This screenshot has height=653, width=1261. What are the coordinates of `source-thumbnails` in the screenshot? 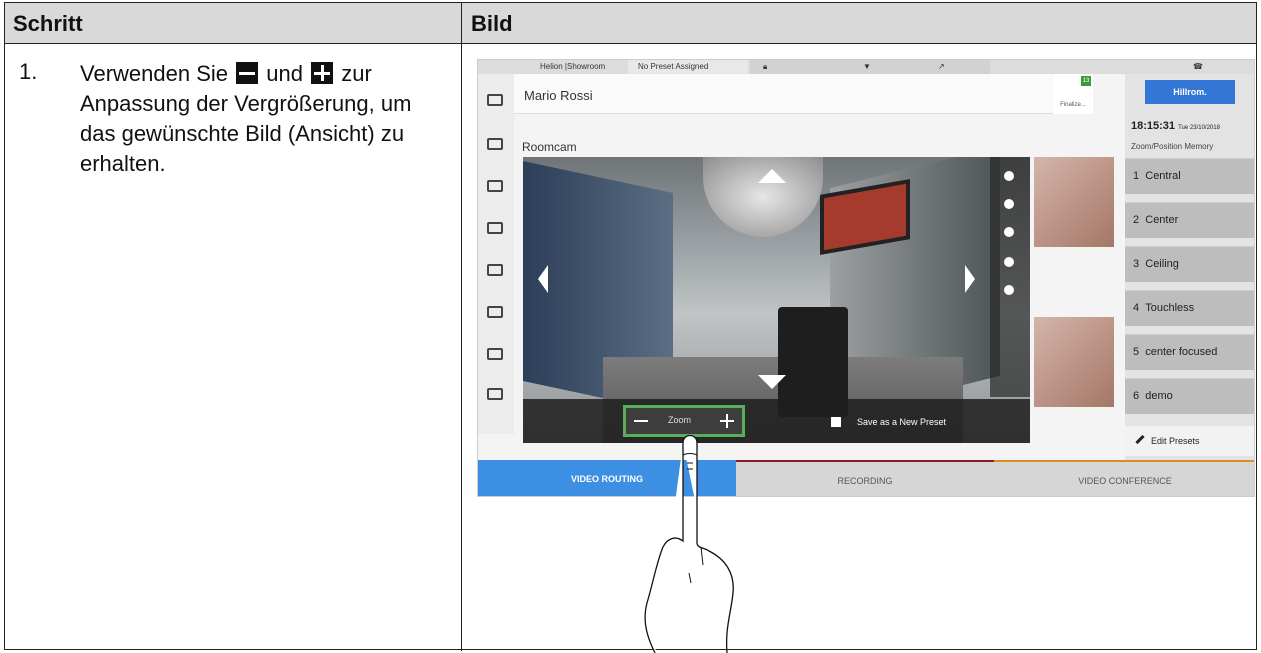 It's located at (1074, 297).